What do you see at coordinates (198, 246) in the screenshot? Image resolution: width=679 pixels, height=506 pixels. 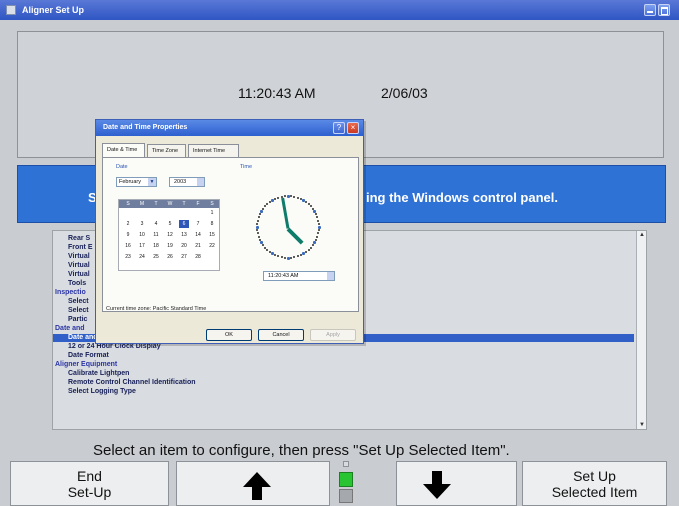 I see `calendar-day: 21` at bounding box center [198, 246].